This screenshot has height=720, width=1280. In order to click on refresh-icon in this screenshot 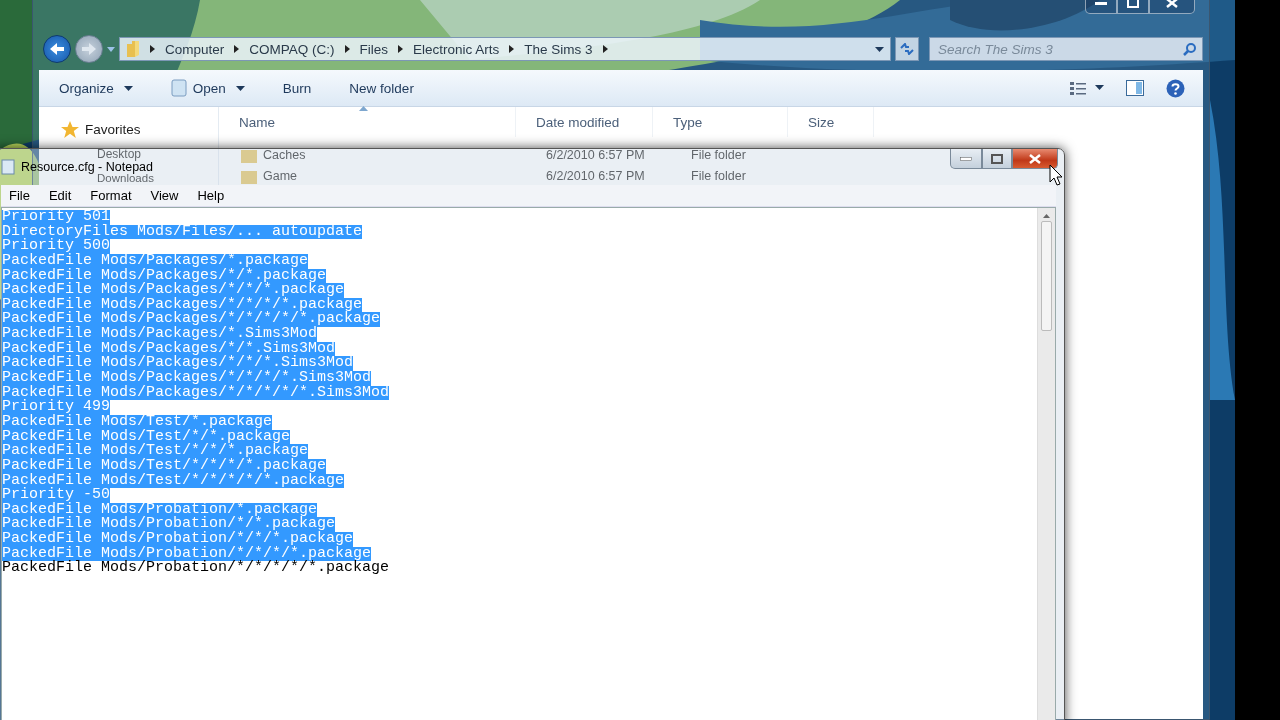, I will do `click(907, 49)`.